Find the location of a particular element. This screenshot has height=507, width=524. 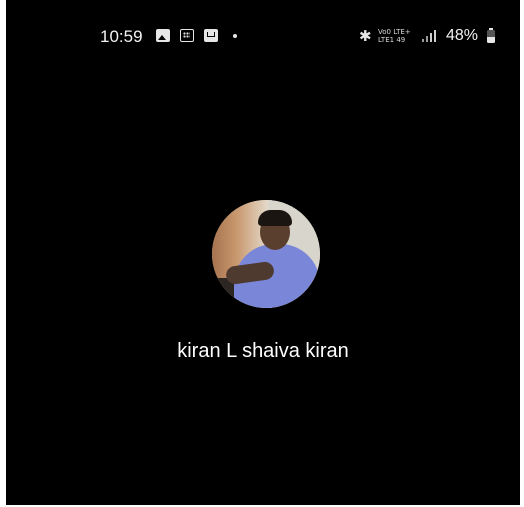

mail-icon is located at coordinates (211, 35).